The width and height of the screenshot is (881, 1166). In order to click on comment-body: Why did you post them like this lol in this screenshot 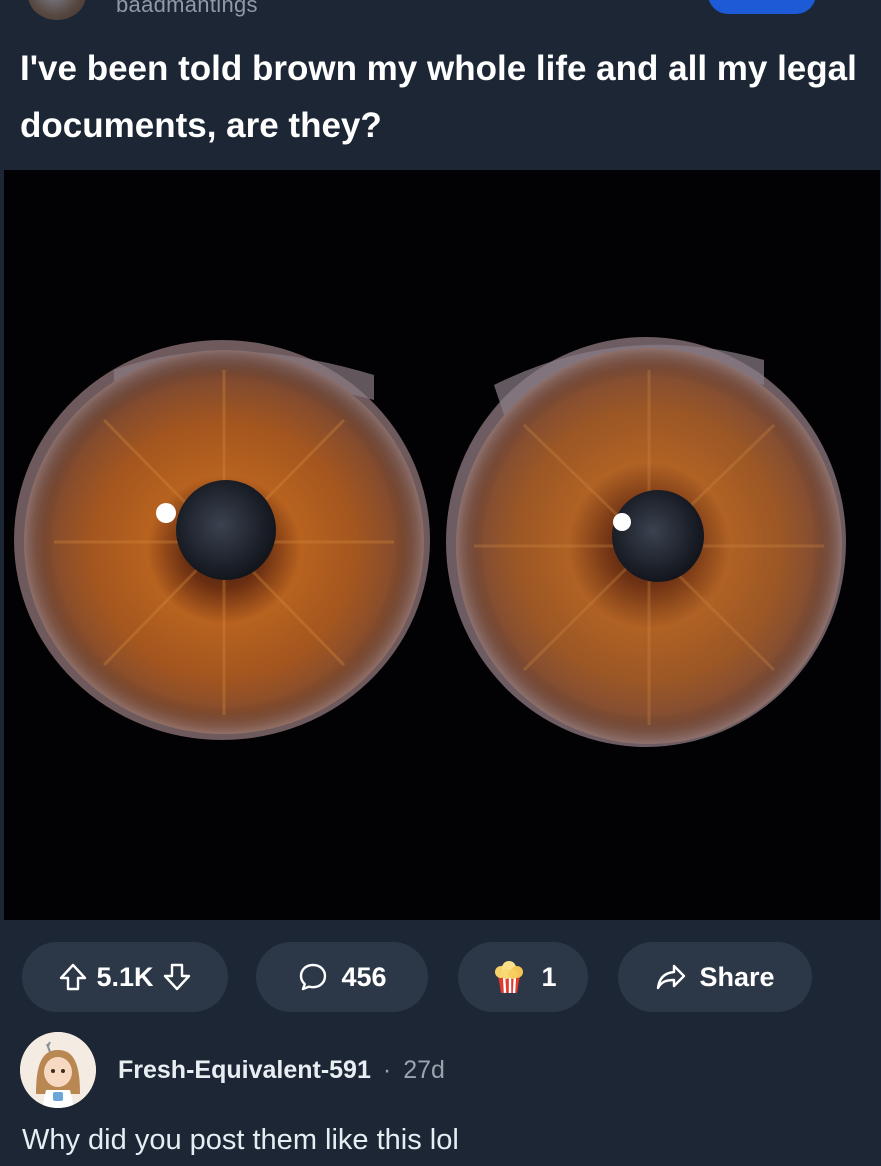, I will do `click(240, 1140)`.